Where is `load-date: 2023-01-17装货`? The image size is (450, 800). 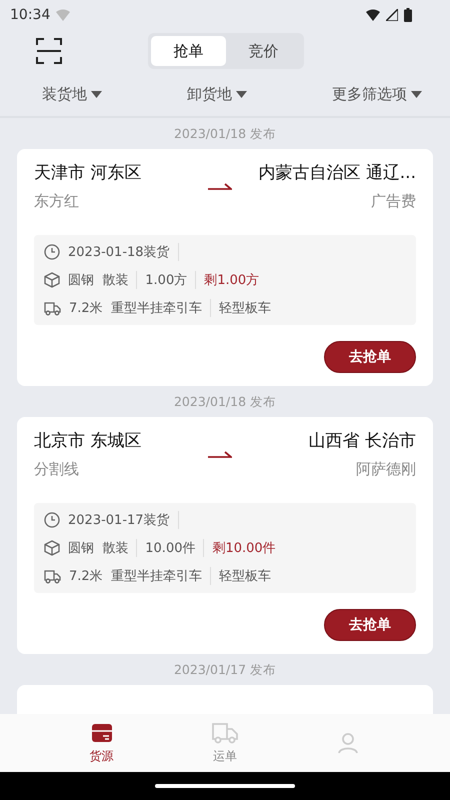
load-date: 2023-01-17装货 is located at coordinates (119, 520).